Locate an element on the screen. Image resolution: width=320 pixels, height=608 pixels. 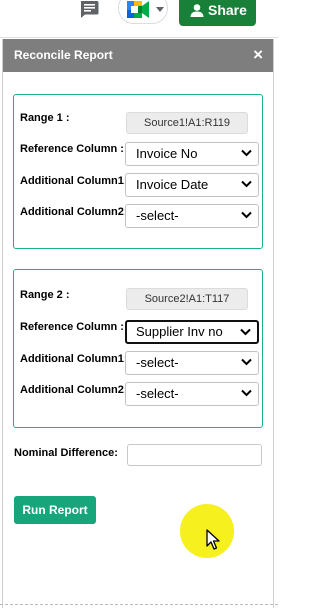
person-icon is located at coordinates (197, 10).